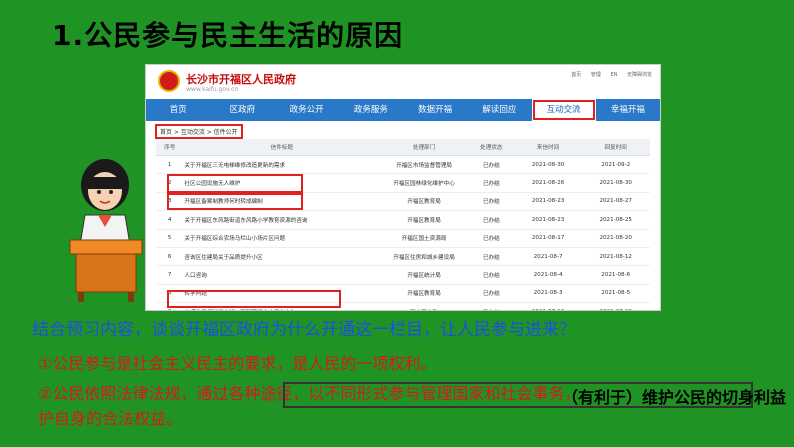 This screenshot has height=447, width=794. What do you see at coordinates (548, 165) in the screenshot?
I see `cell-sent: 2021-08-30` at bounding box center [548, 165].